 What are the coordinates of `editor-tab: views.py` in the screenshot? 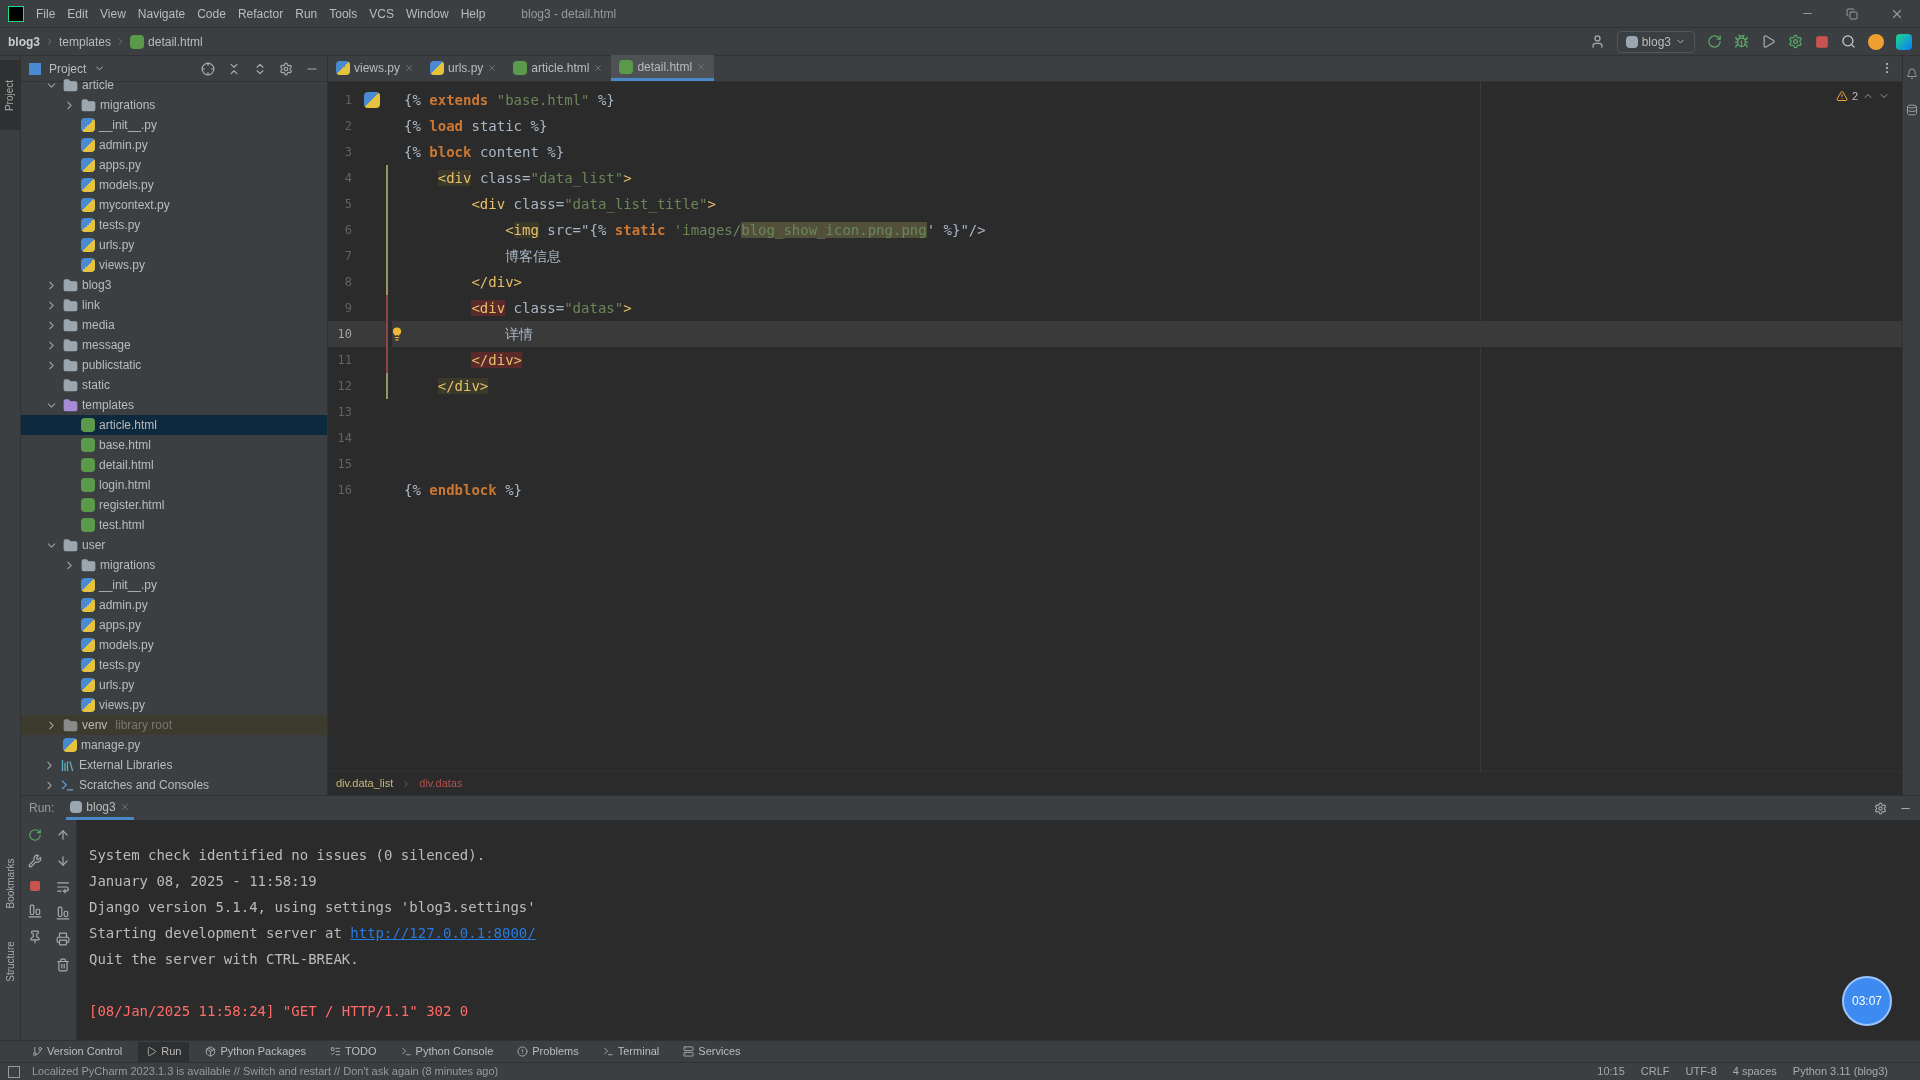 It's located at (375, 68).